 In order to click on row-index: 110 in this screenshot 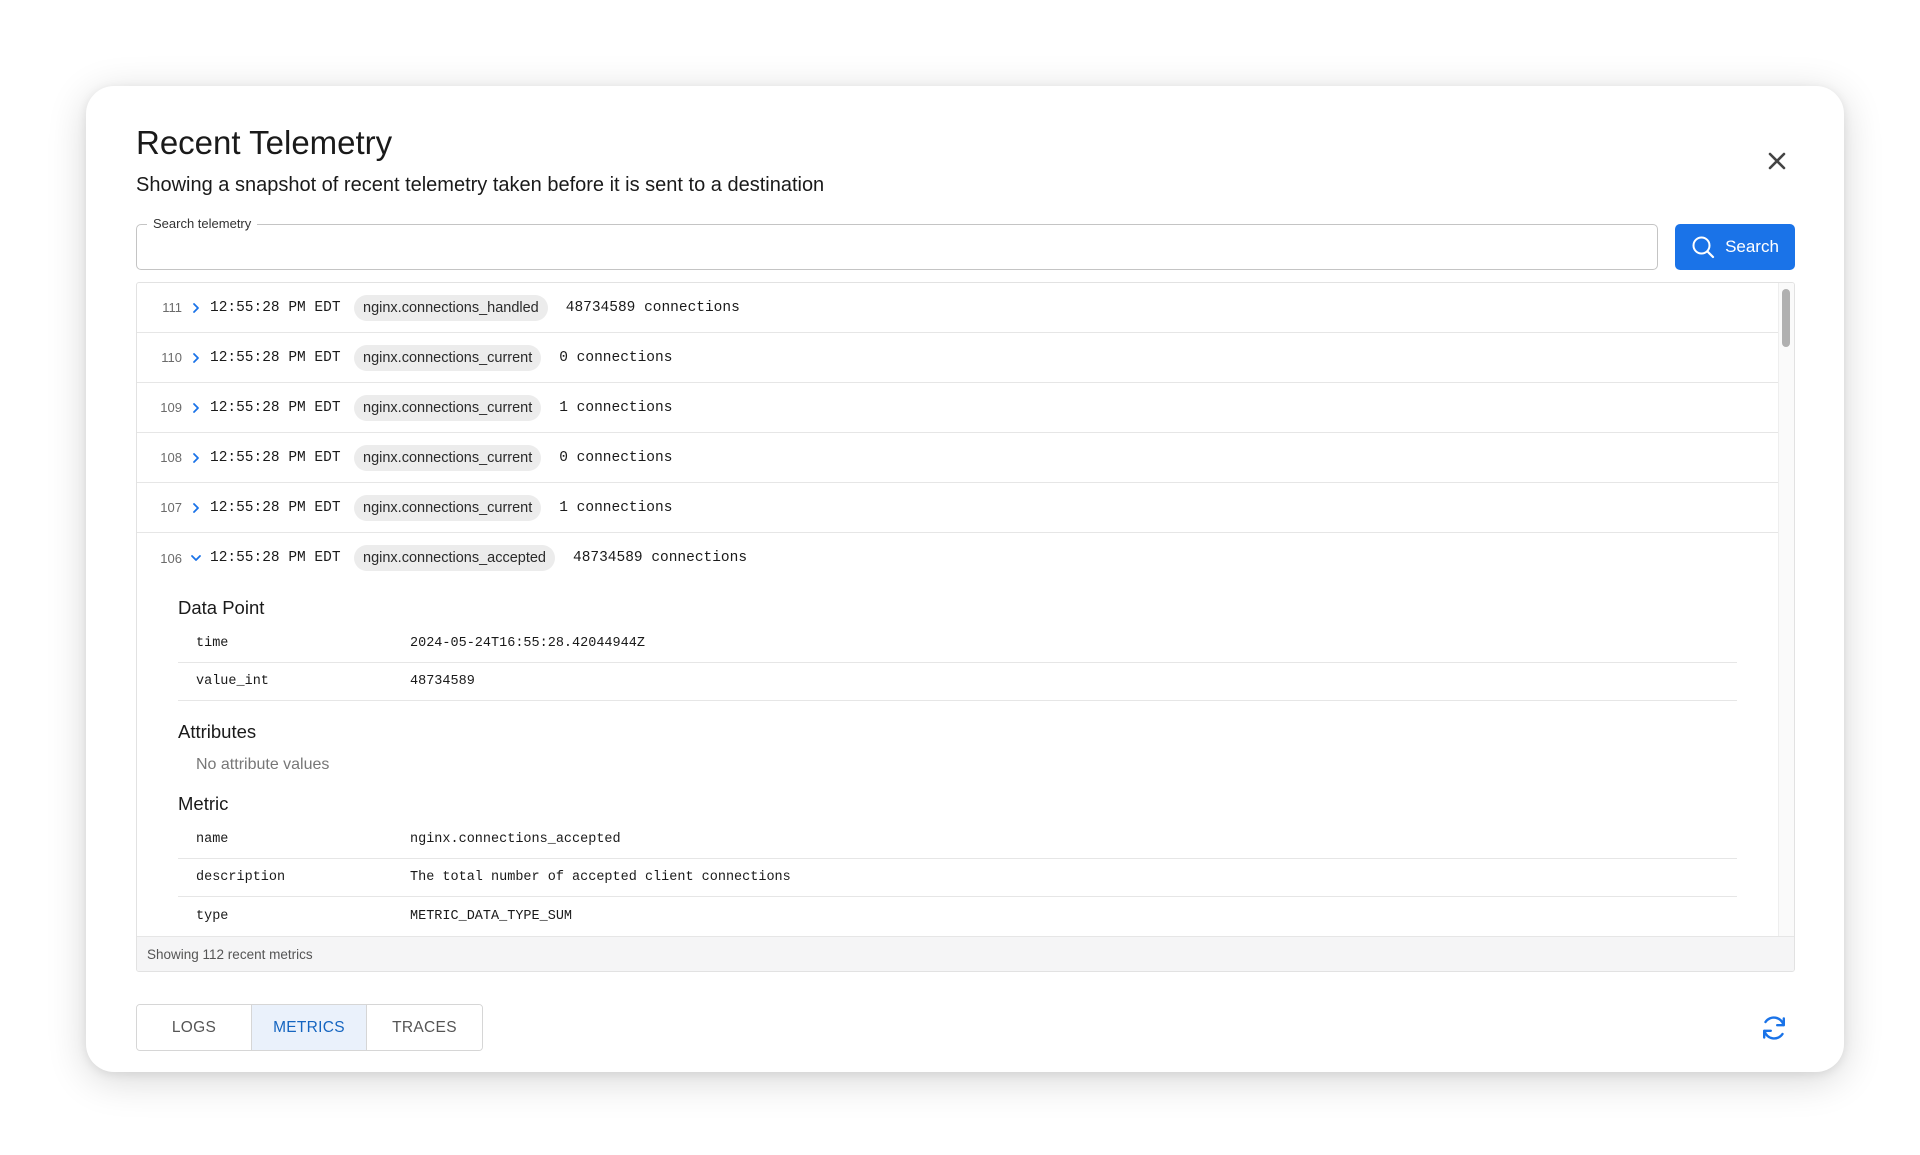, I will do `click(171, 357)`.